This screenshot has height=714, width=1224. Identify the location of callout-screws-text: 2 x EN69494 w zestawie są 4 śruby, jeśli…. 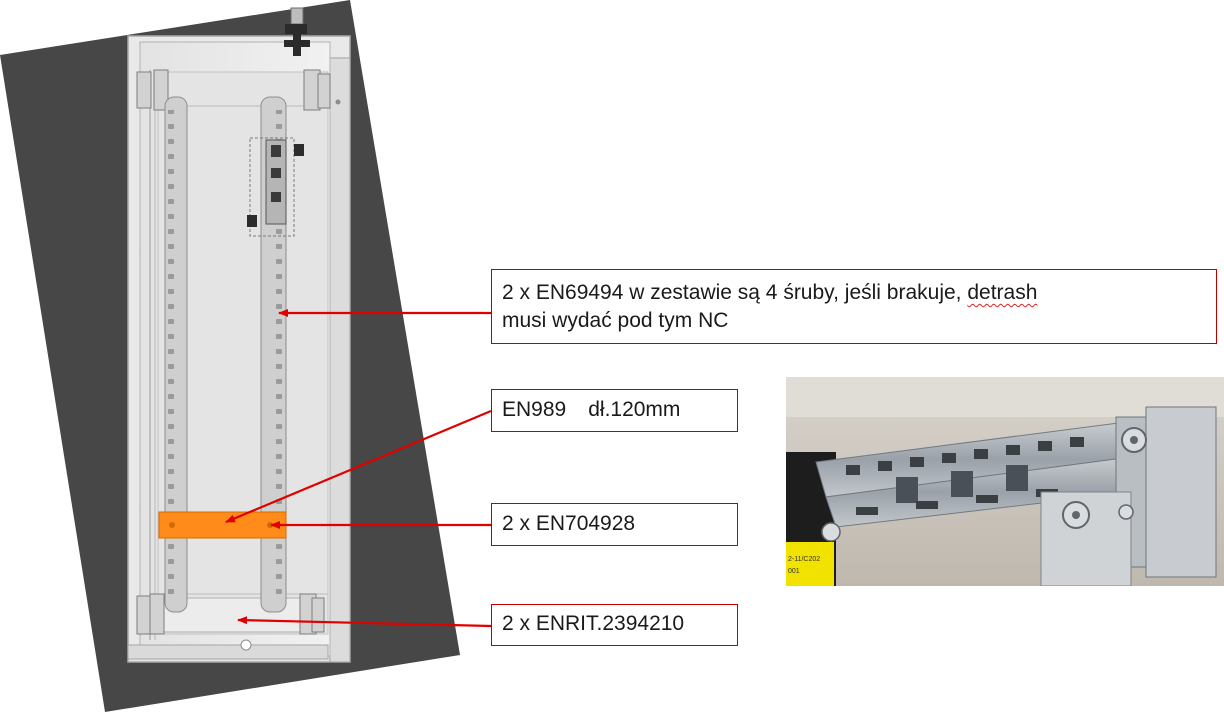
(735, 292).